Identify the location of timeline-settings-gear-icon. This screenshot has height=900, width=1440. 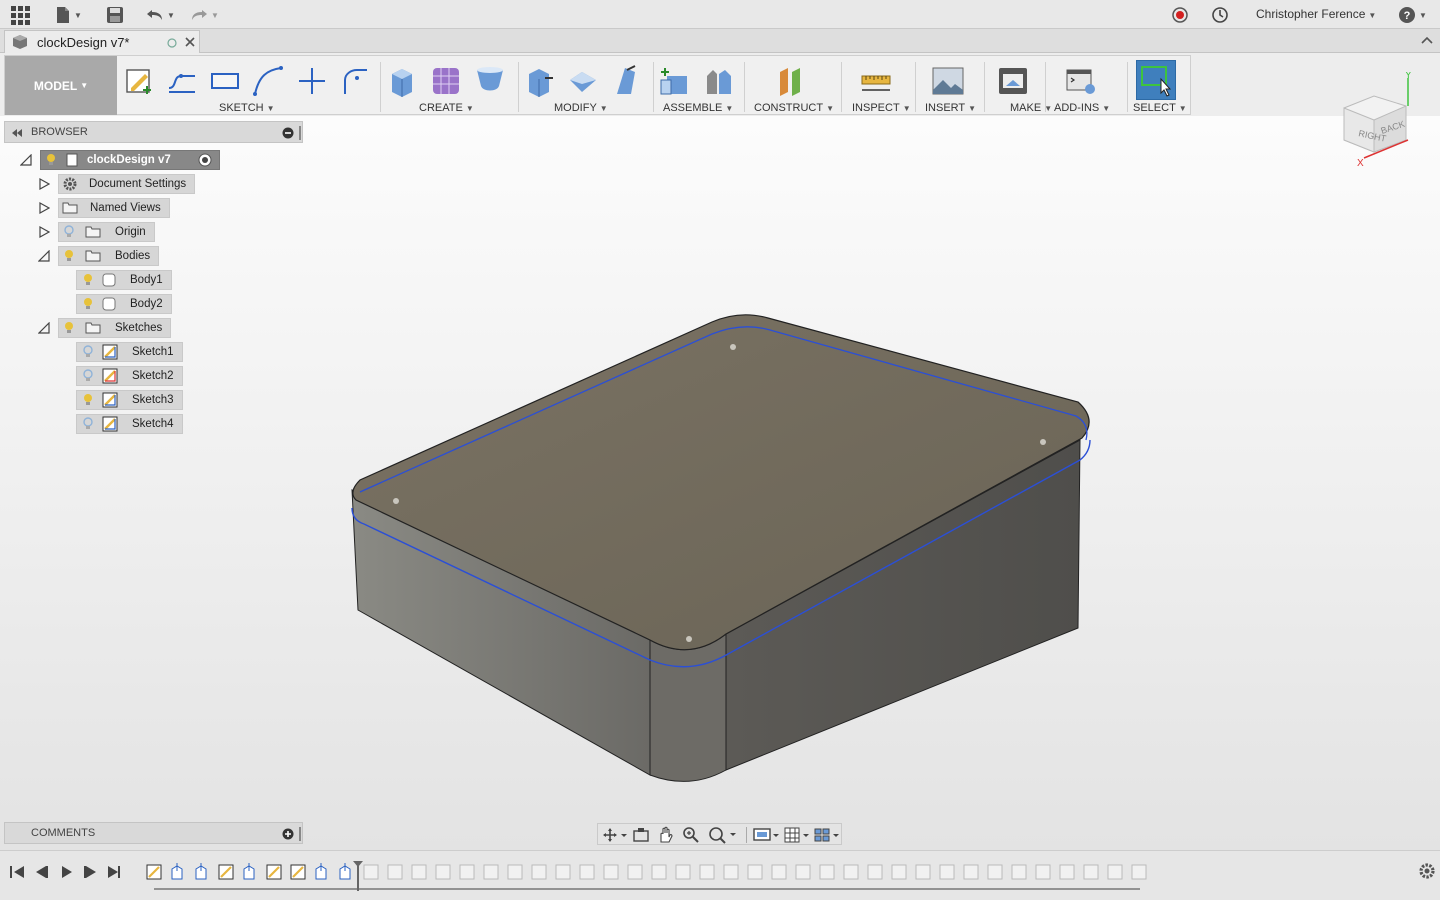
(1427, 871).